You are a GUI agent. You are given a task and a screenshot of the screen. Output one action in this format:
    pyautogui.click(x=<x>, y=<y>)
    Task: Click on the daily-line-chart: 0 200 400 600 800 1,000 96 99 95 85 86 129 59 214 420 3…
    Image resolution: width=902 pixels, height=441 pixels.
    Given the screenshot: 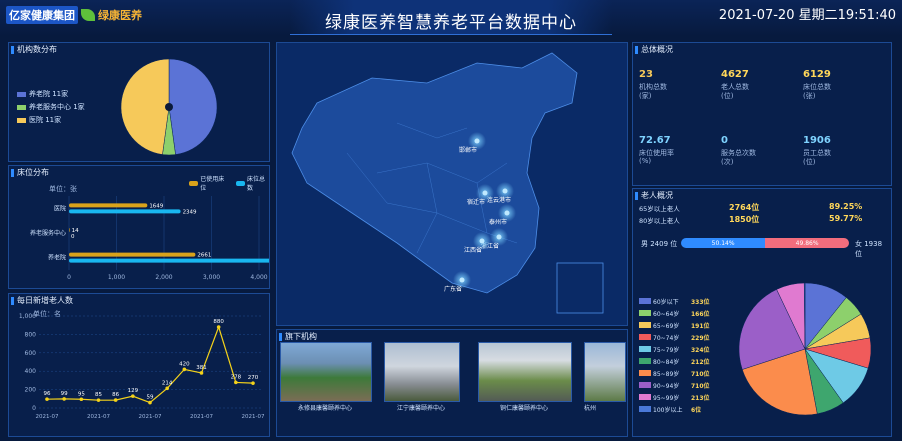 What is the action you would take?
    pyautogui.click(x=142, y=366)
    